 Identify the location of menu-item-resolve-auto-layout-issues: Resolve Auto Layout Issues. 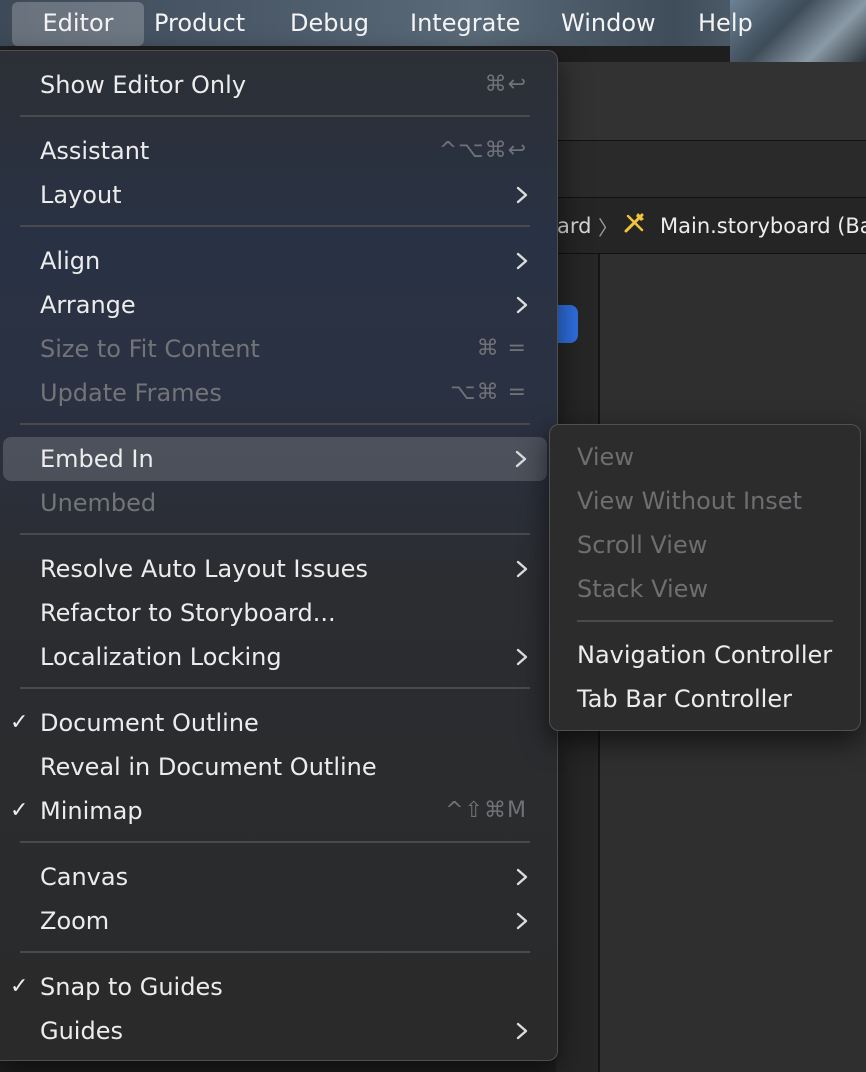
(278, 569).